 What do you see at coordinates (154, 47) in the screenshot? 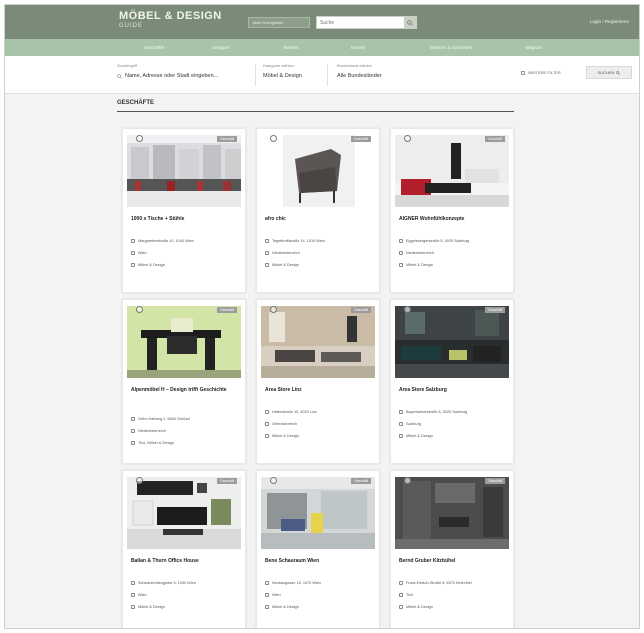
I see `nav-item-geschaefte: Geschäfte` at bounding box center [154, 47].